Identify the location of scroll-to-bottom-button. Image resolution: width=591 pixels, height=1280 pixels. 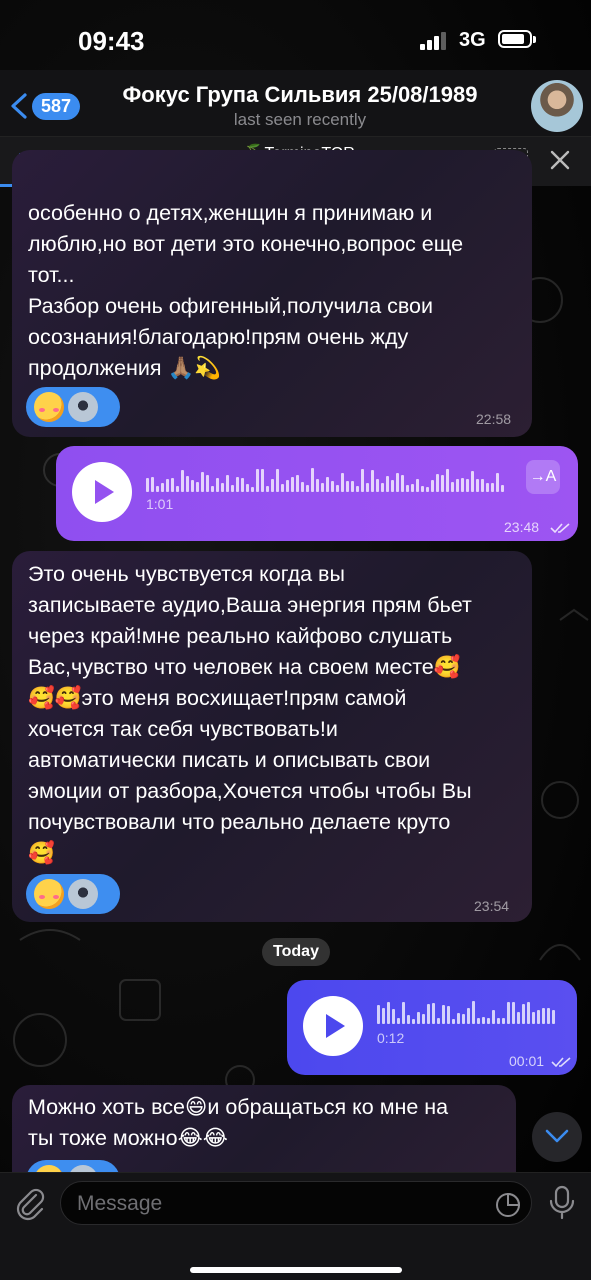
(557, 1137).